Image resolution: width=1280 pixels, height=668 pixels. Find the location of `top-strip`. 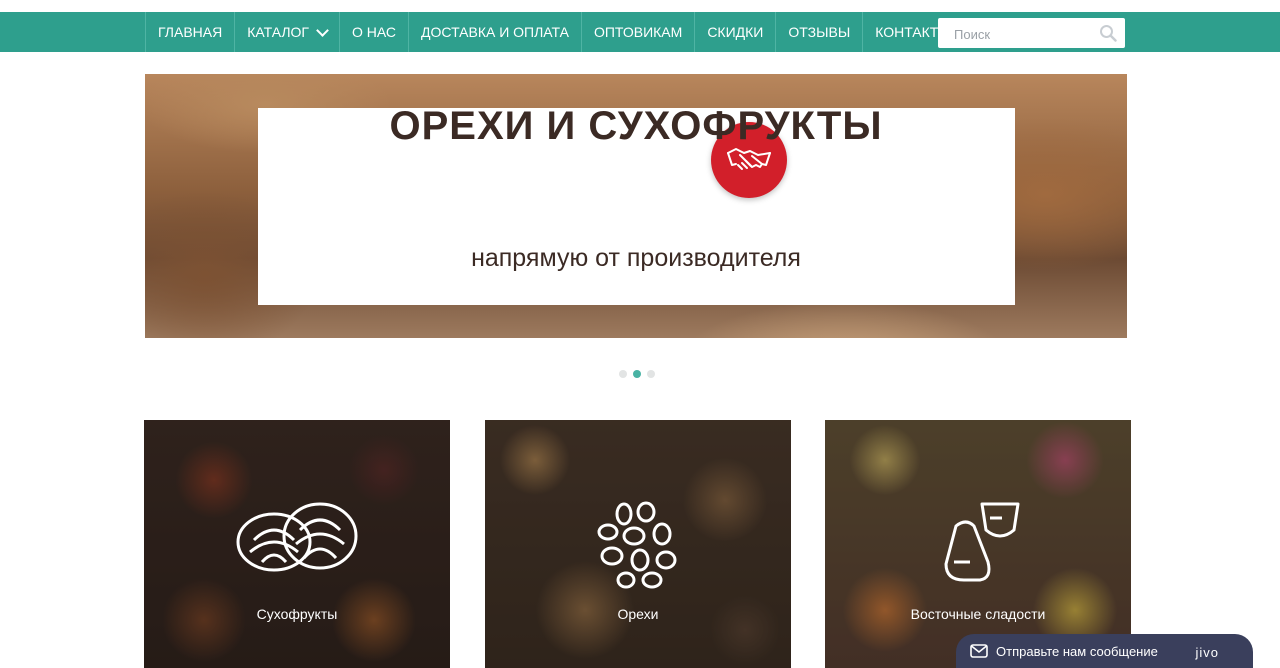

top-strip is located at coordinates (640, 6).